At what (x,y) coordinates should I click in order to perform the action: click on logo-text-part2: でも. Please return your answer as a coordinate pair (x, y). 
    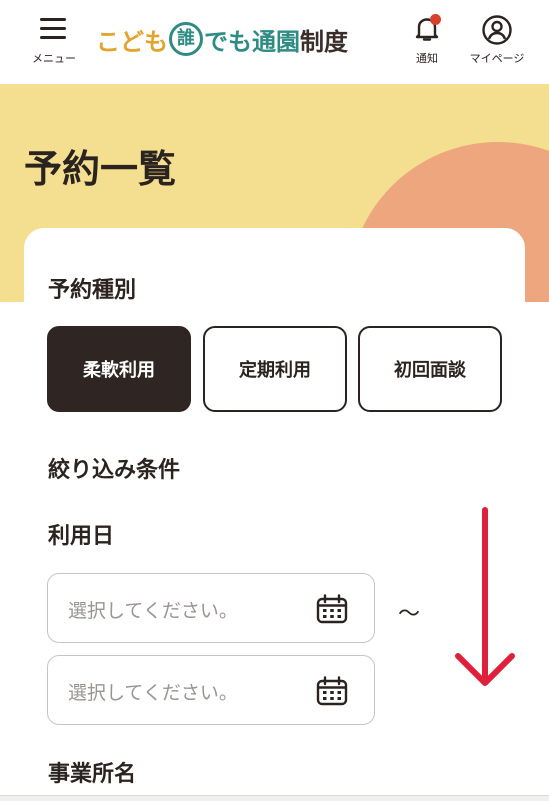
    Looking at the image, I should click on (228, 41).